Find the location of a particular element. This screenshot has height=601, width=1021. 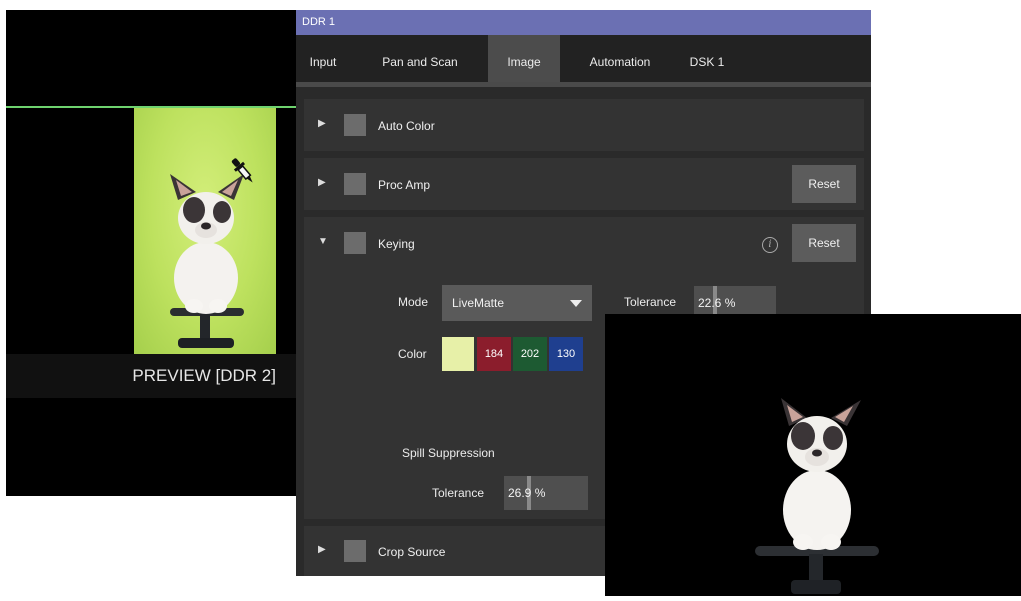

preview-label: PREVIEW [DDR 2] is located at coordinates (152, 376).